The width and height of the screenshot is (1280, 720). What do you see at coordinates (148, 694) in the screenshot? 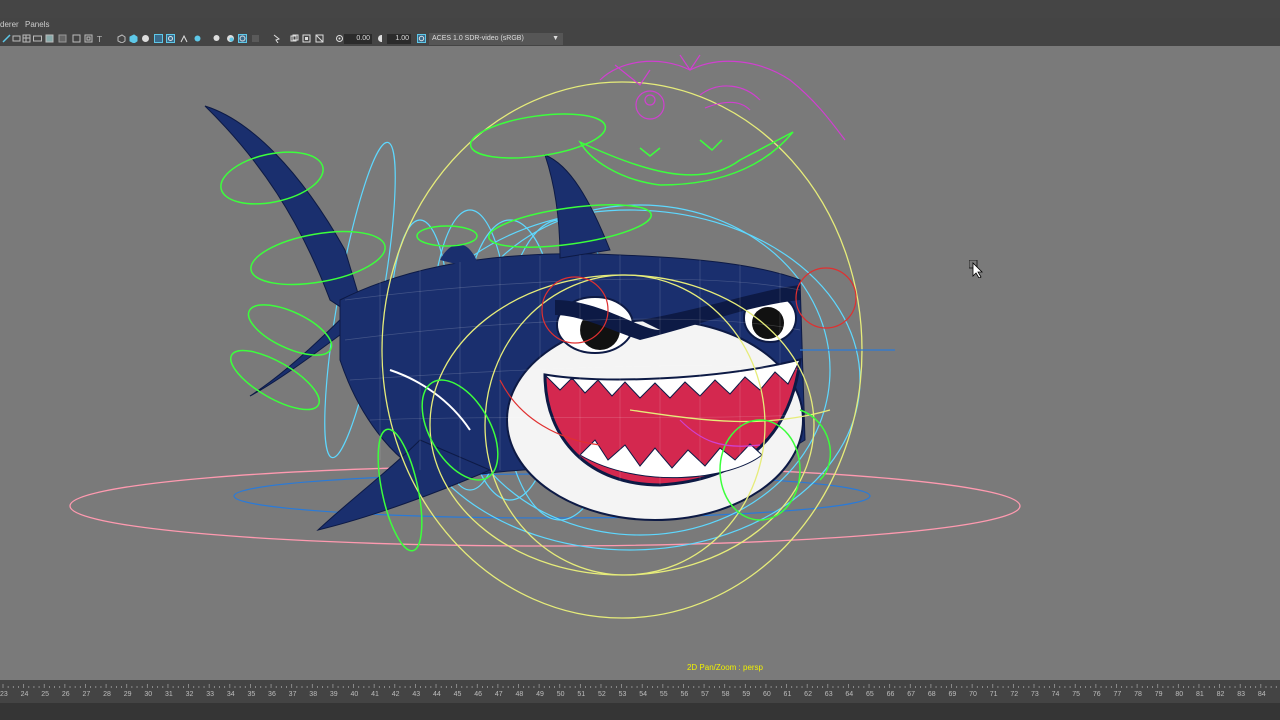
I see `frame-label: 30` at bounding box center [148, 694].